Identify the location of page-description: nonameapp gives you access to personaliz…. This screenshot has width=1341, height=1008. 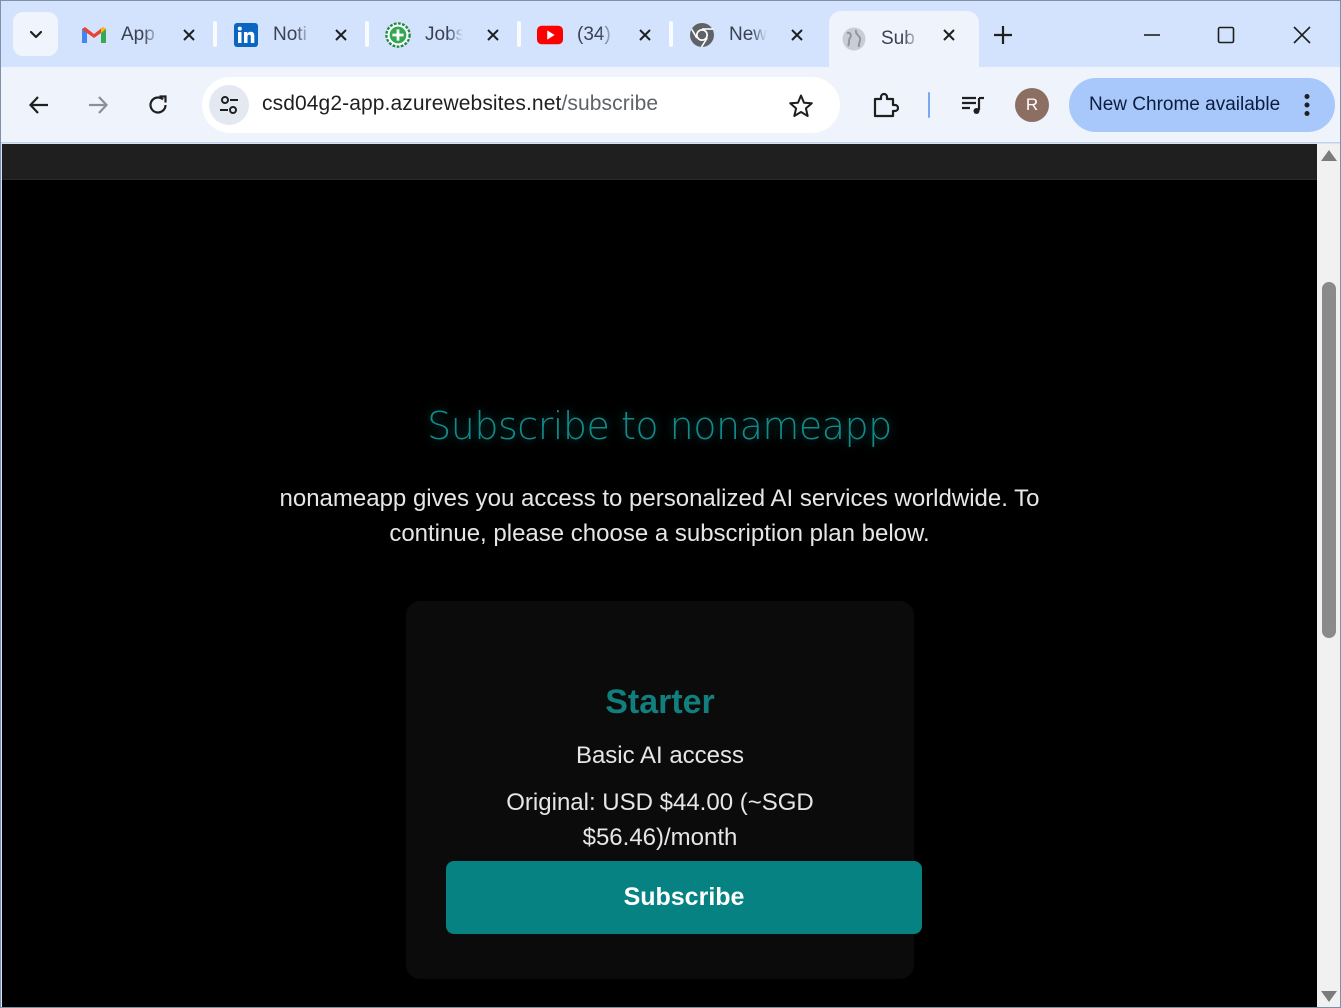
(659, 516).